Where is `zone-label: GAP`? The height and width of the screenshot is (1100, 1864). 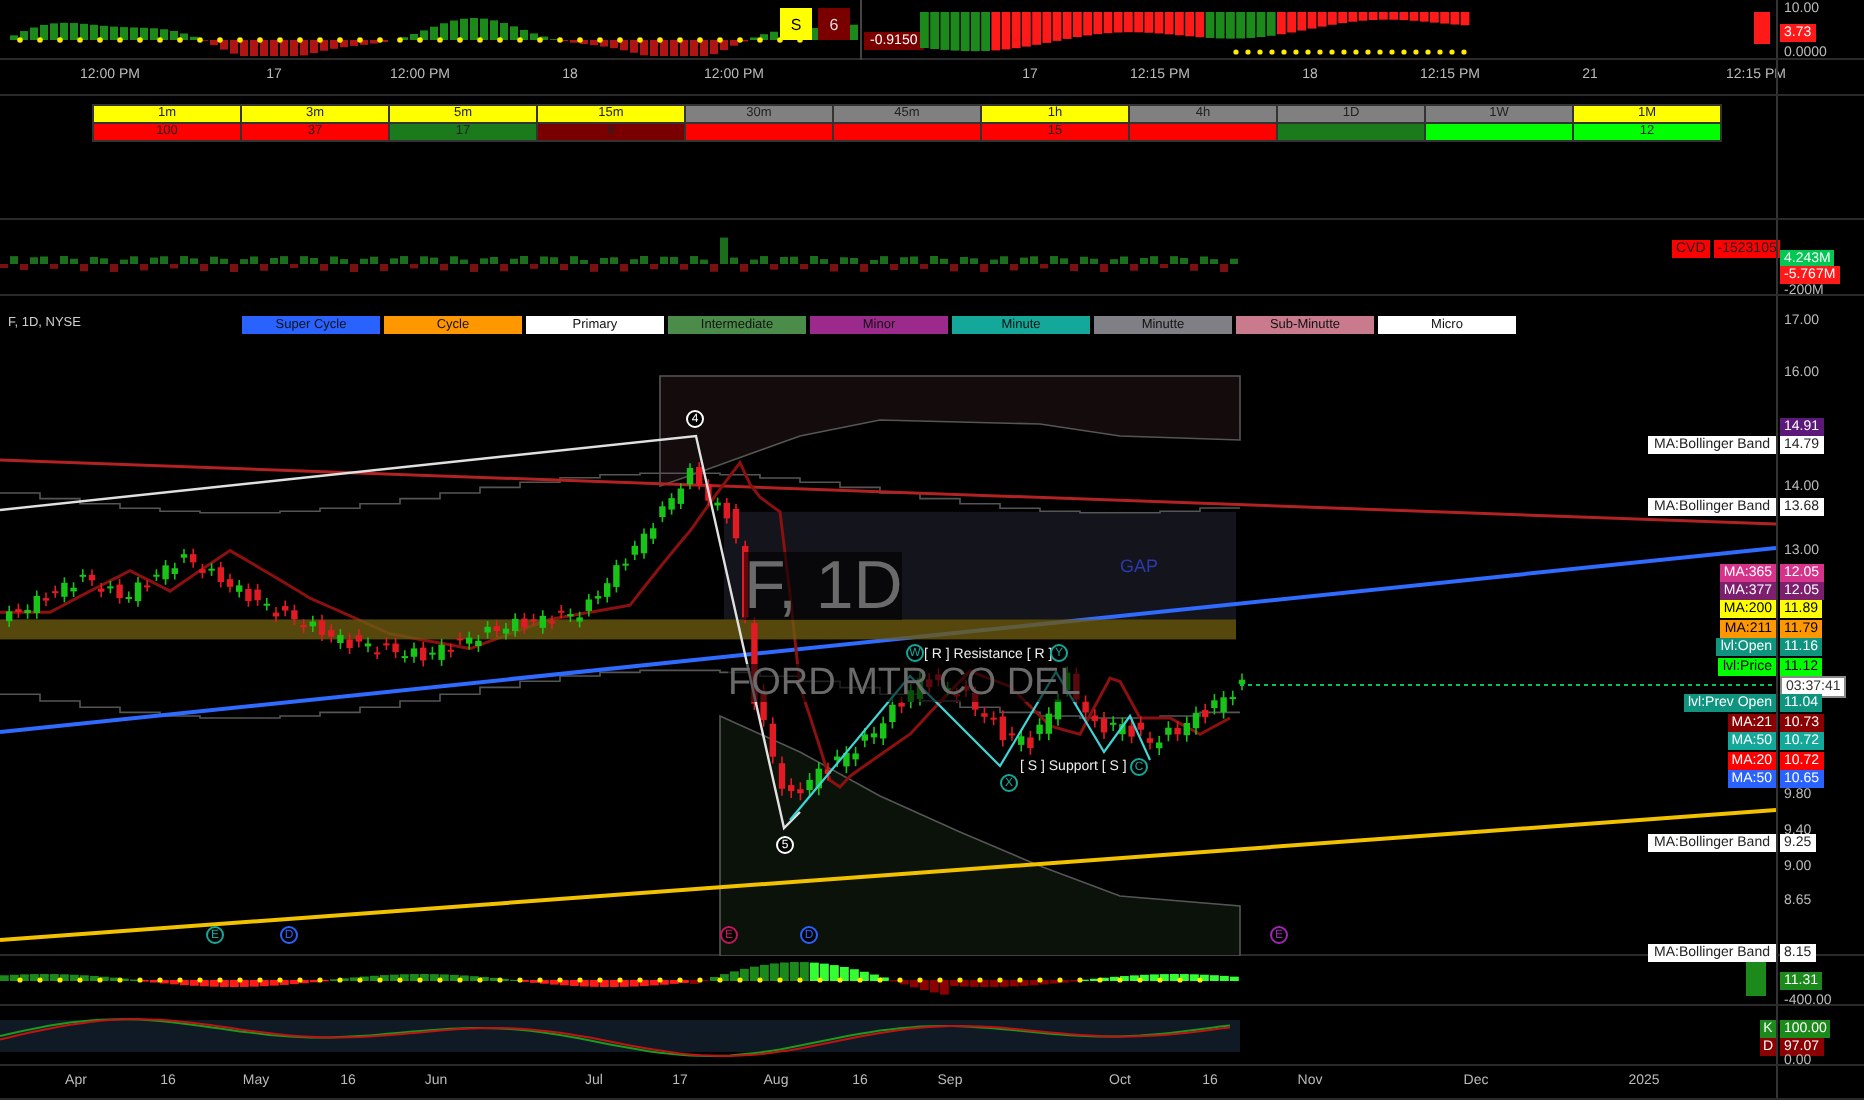
zone-label: GAP is located at coordinates (1139, 566).